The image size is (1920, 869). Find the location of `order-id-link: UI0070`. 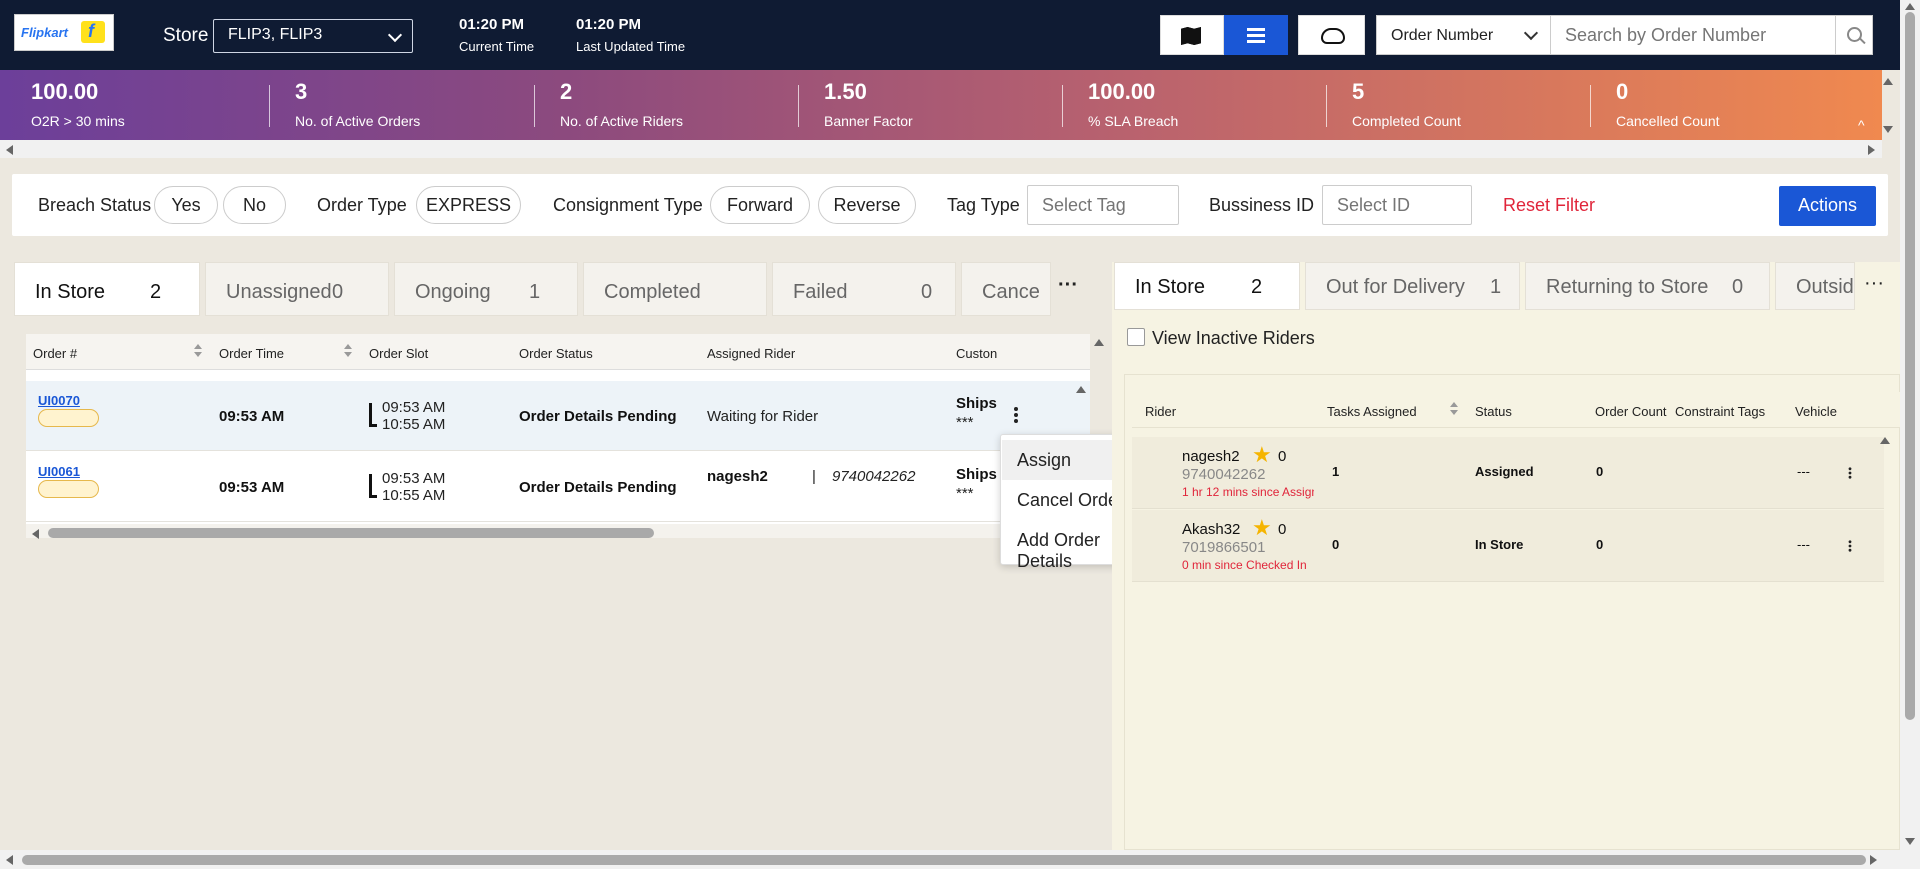

order-id-link: UI0070 is located at coordinates (59, 400).